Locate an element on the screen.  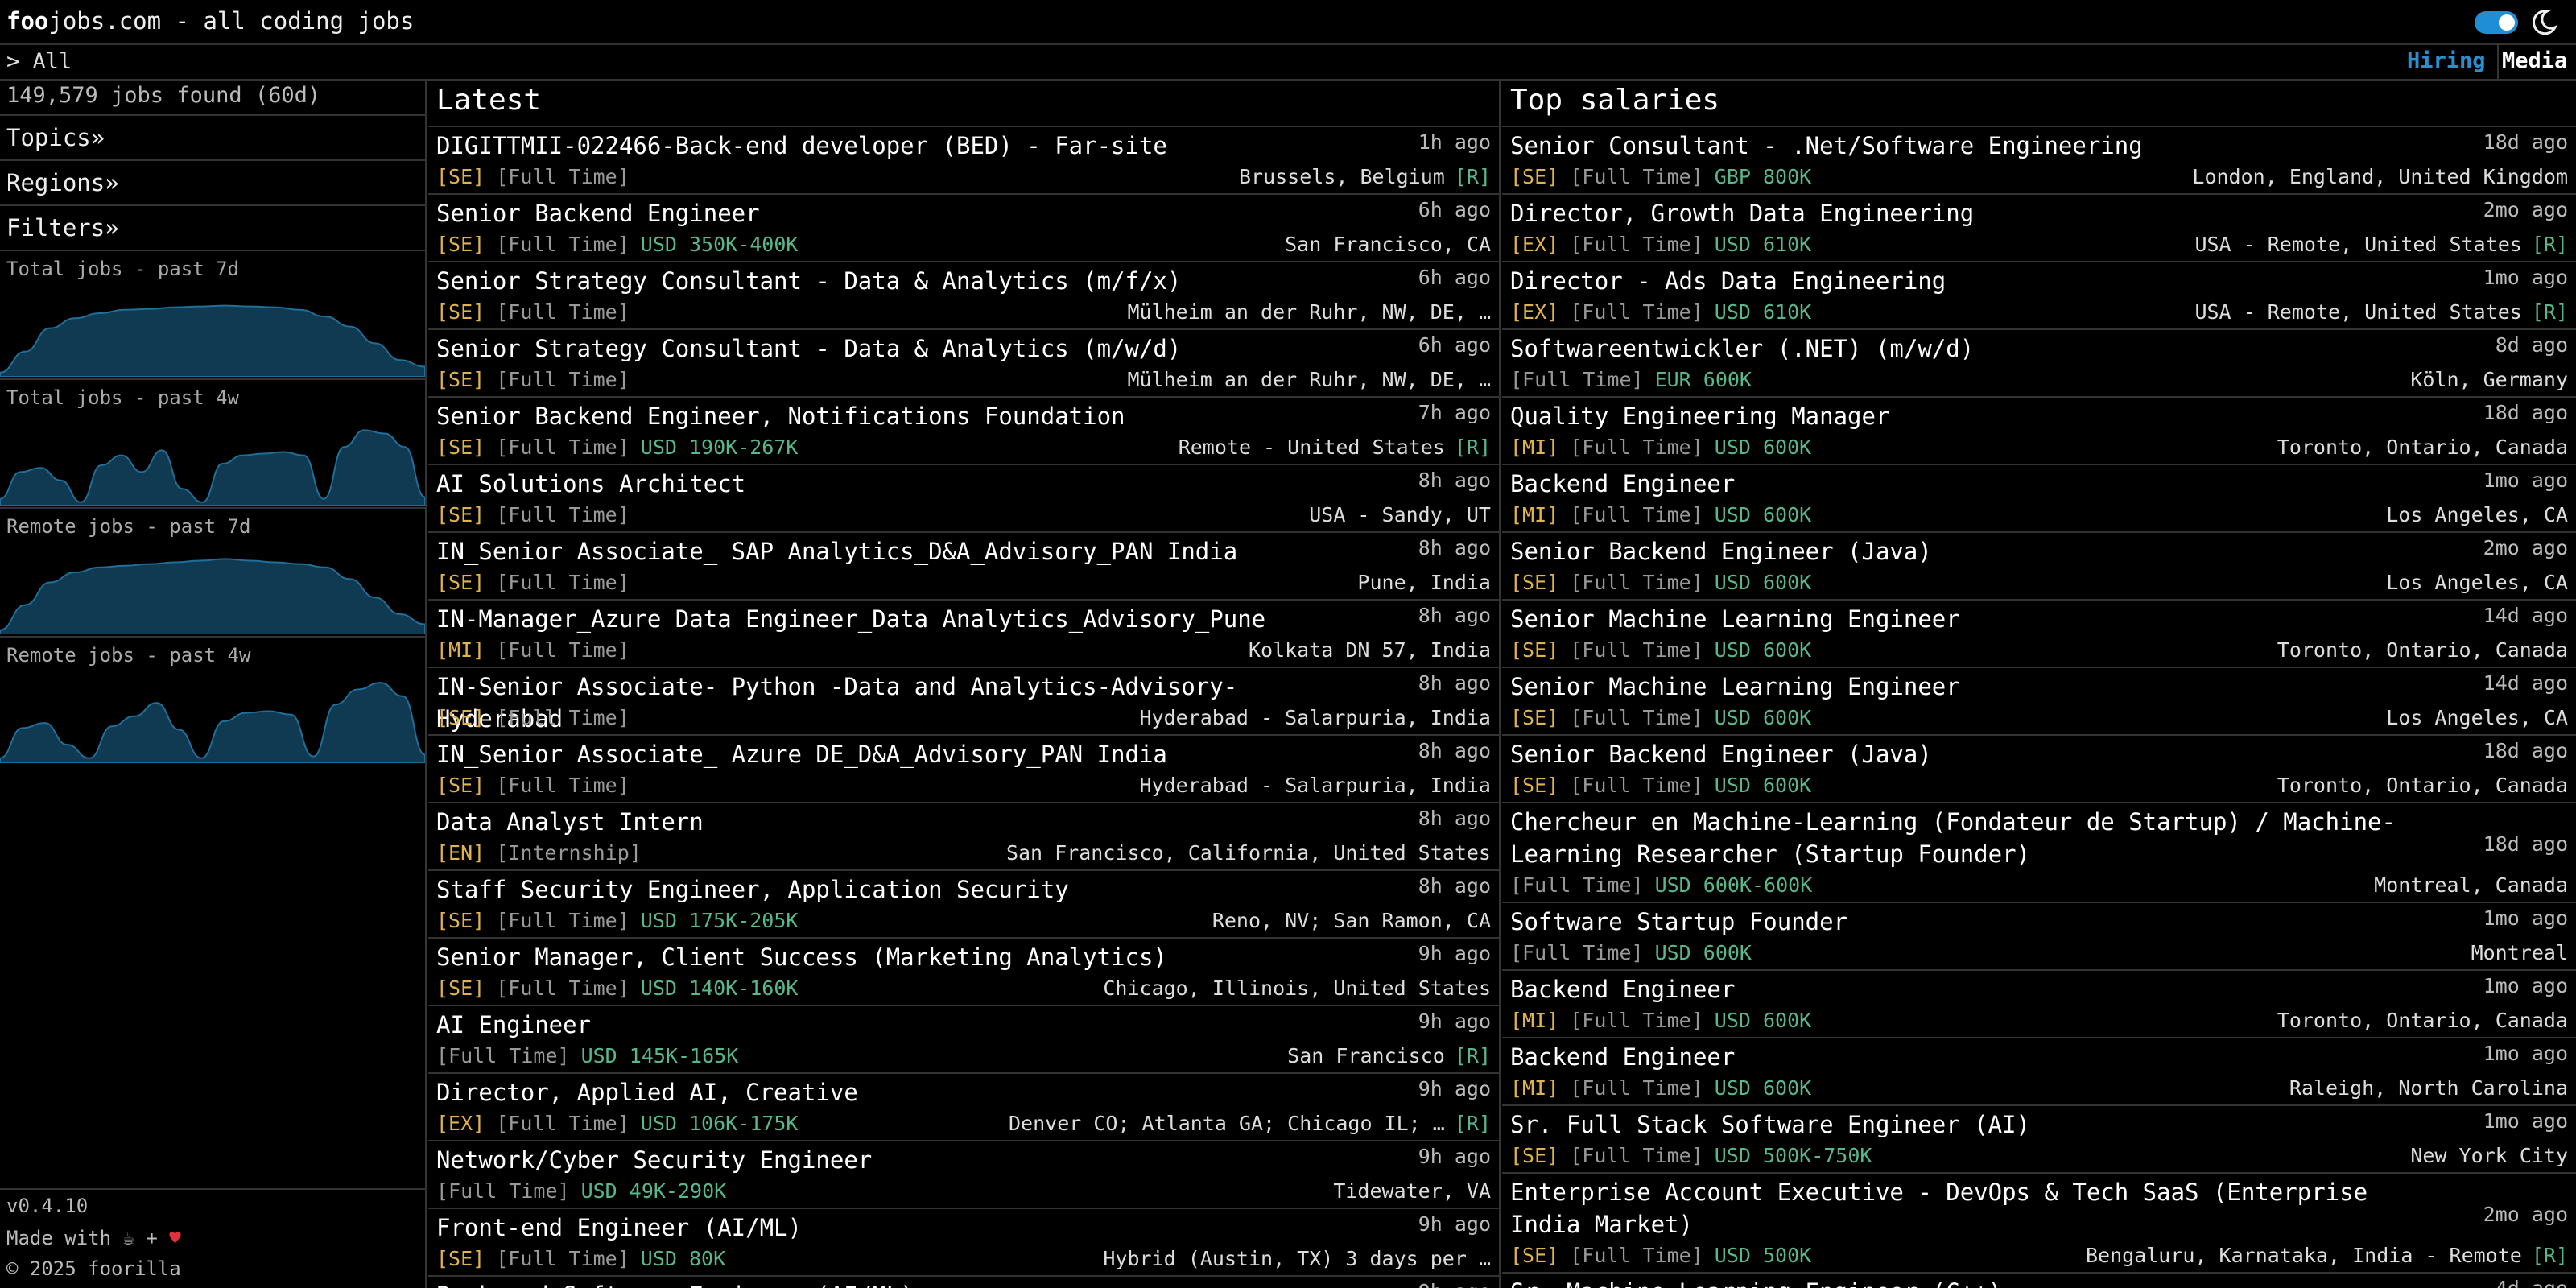
job-title: AI Engineer is located at coordinates (964, 1025).